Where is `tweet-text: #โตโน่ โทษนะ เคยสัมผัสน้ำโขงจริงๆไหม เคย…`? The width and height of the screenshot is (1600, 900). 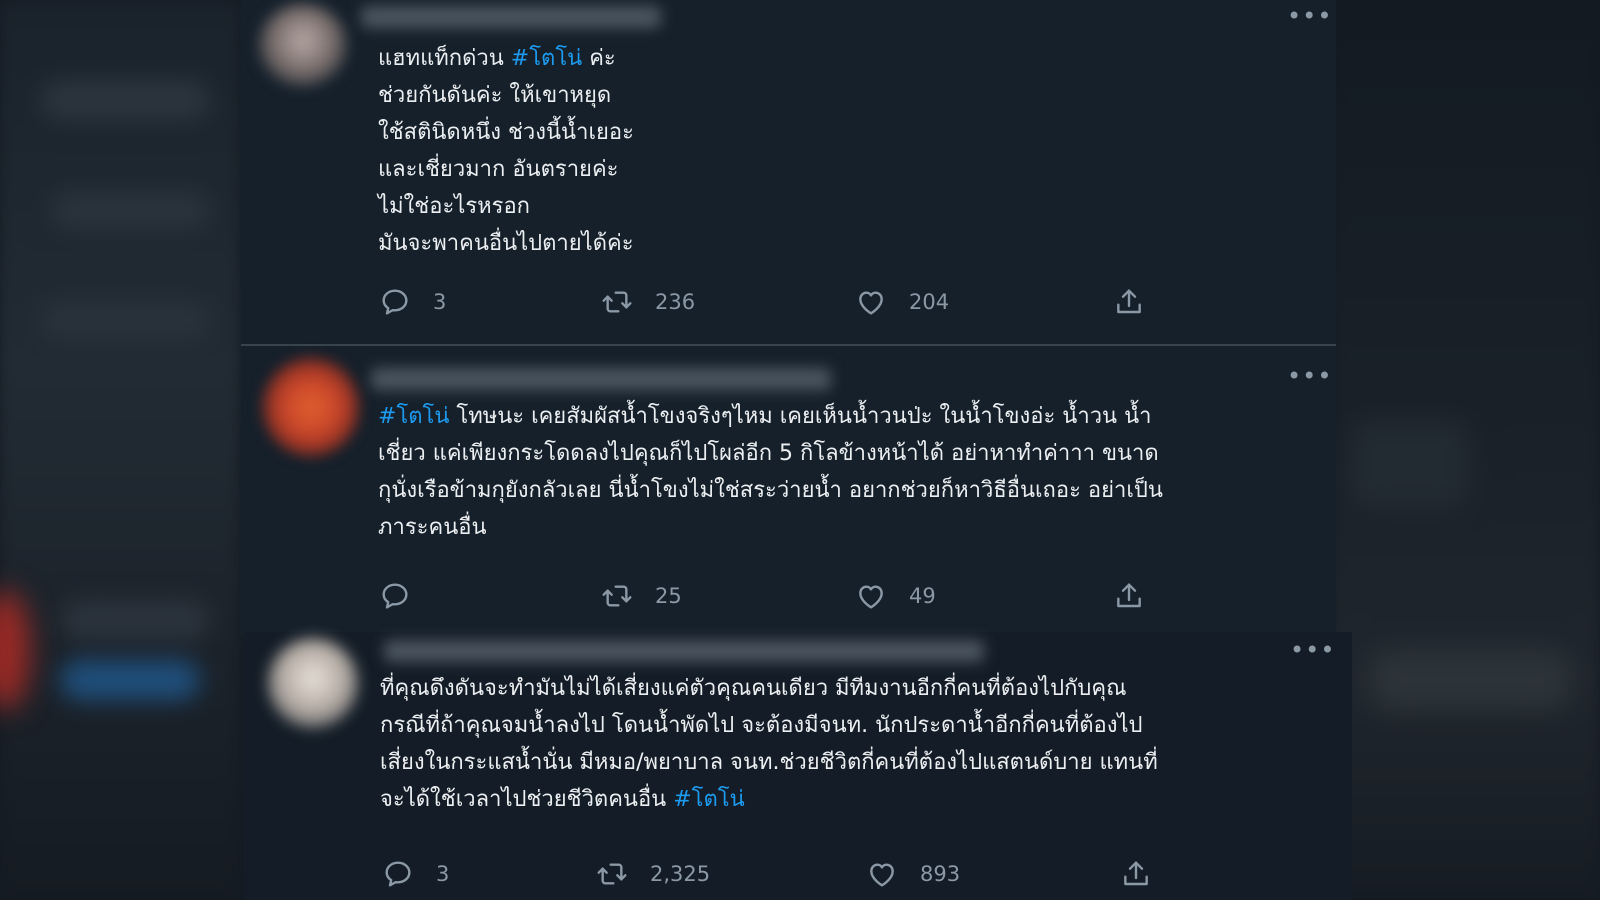 tweet-text: #โตโน่ โทษนะ เคยสัมผัสน้ำโขงจริงๆไหม เคย… is located at coordinates (770, 472).